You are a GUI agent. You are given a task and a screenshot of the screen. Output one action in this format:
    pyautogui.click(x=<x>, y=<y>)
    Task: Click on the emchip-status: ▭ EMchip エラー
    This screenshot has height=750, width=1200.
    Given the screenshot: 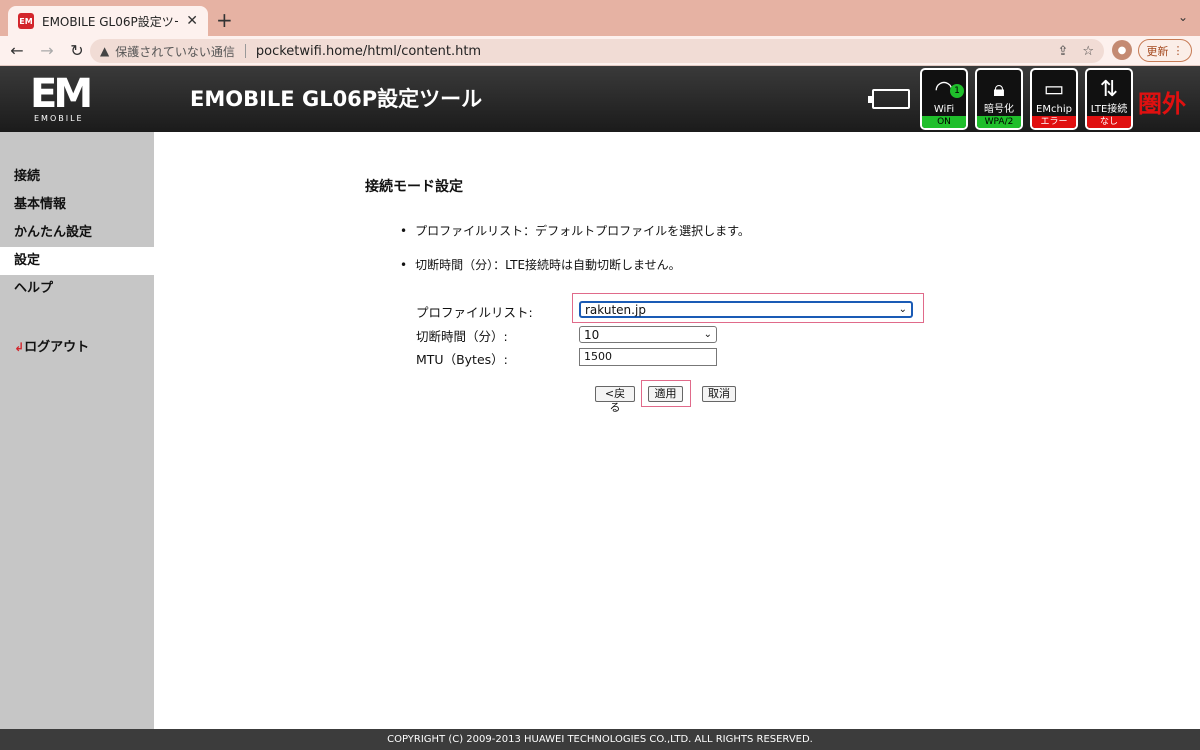 What is the action you would take?
    pyautogui.click(x=1054, y=99)
    